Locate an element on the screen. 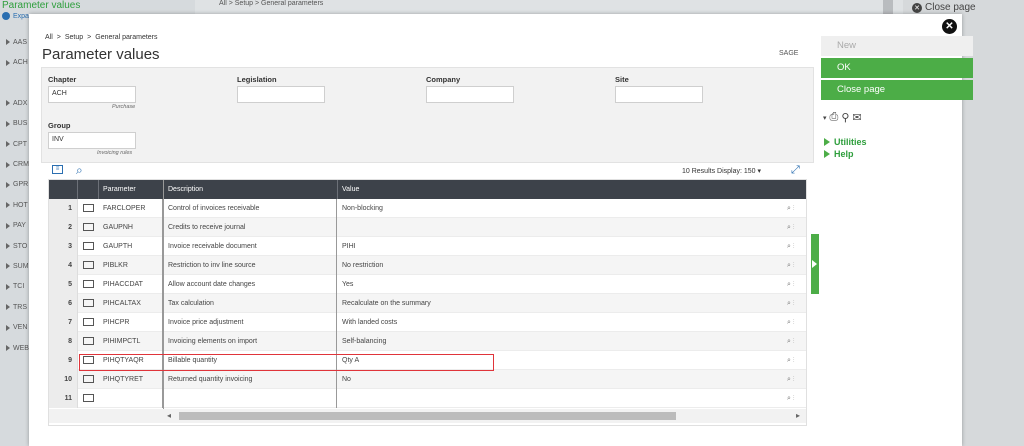 Image resolution: width=1024 pixels, height=446 pixels. description-cell: Invoice price adjustment is located at coordinates (250, 322).